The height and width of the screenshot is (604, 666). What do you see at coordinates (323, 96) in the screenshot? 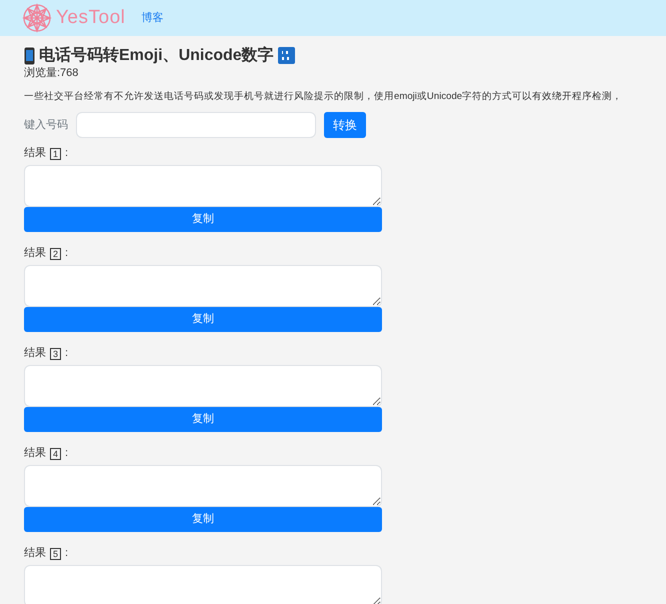
I see `description: 一些社交平台经常有不允许发送电话号码或发现手机号就进行风险提示的限制，使用emoji或Unicode字符的方式可以有效绕开程序检测，` at bounding box center [323, 96].